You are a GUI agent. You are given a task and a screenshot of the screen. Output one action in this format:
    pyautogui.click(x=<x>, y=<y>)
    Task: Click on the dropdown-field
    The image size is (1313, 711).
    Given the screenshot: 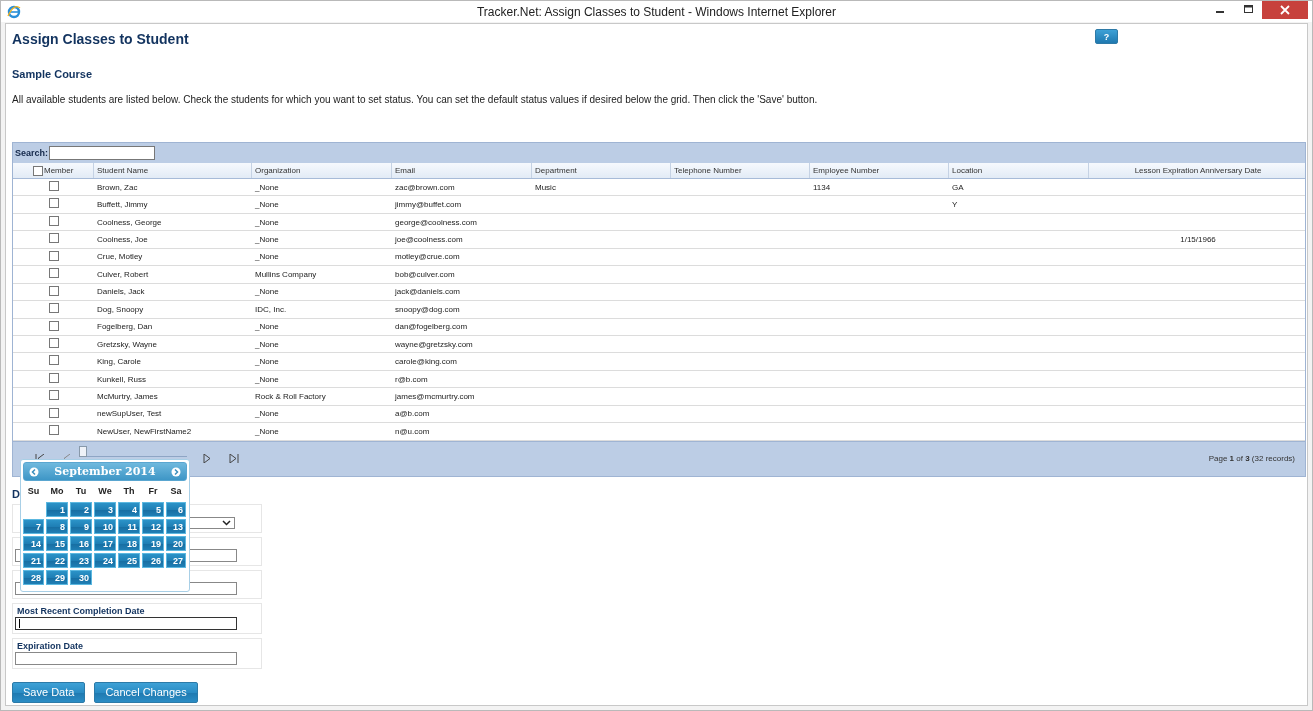 What is the action you would take?
    pyautogui.click(x=211, y=522)
    